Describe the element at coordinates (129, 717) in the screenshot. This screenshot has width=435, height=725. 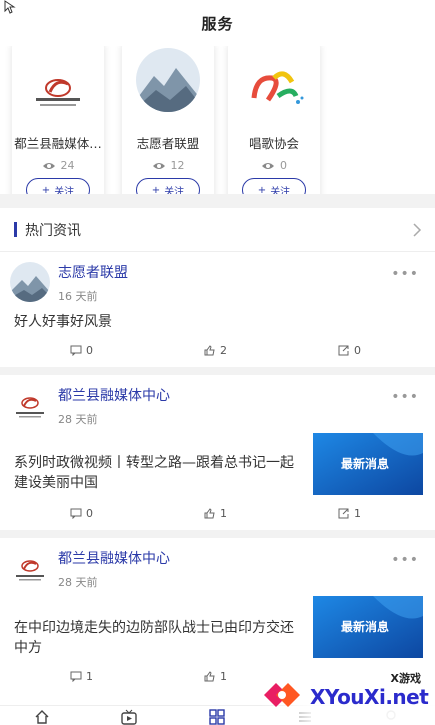
I see `video-icon` at that location.